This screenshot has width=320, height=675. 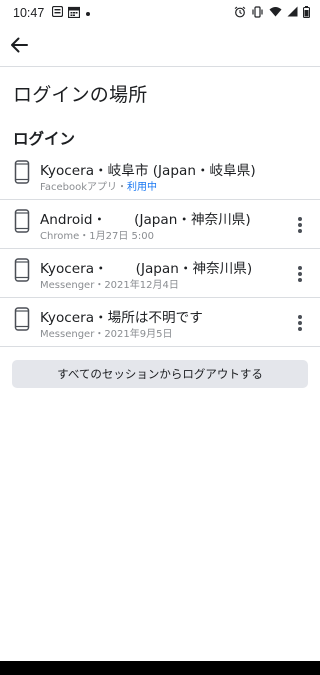 I want to click on login-date: 2021年12月4日, so click(x=141, y=285).